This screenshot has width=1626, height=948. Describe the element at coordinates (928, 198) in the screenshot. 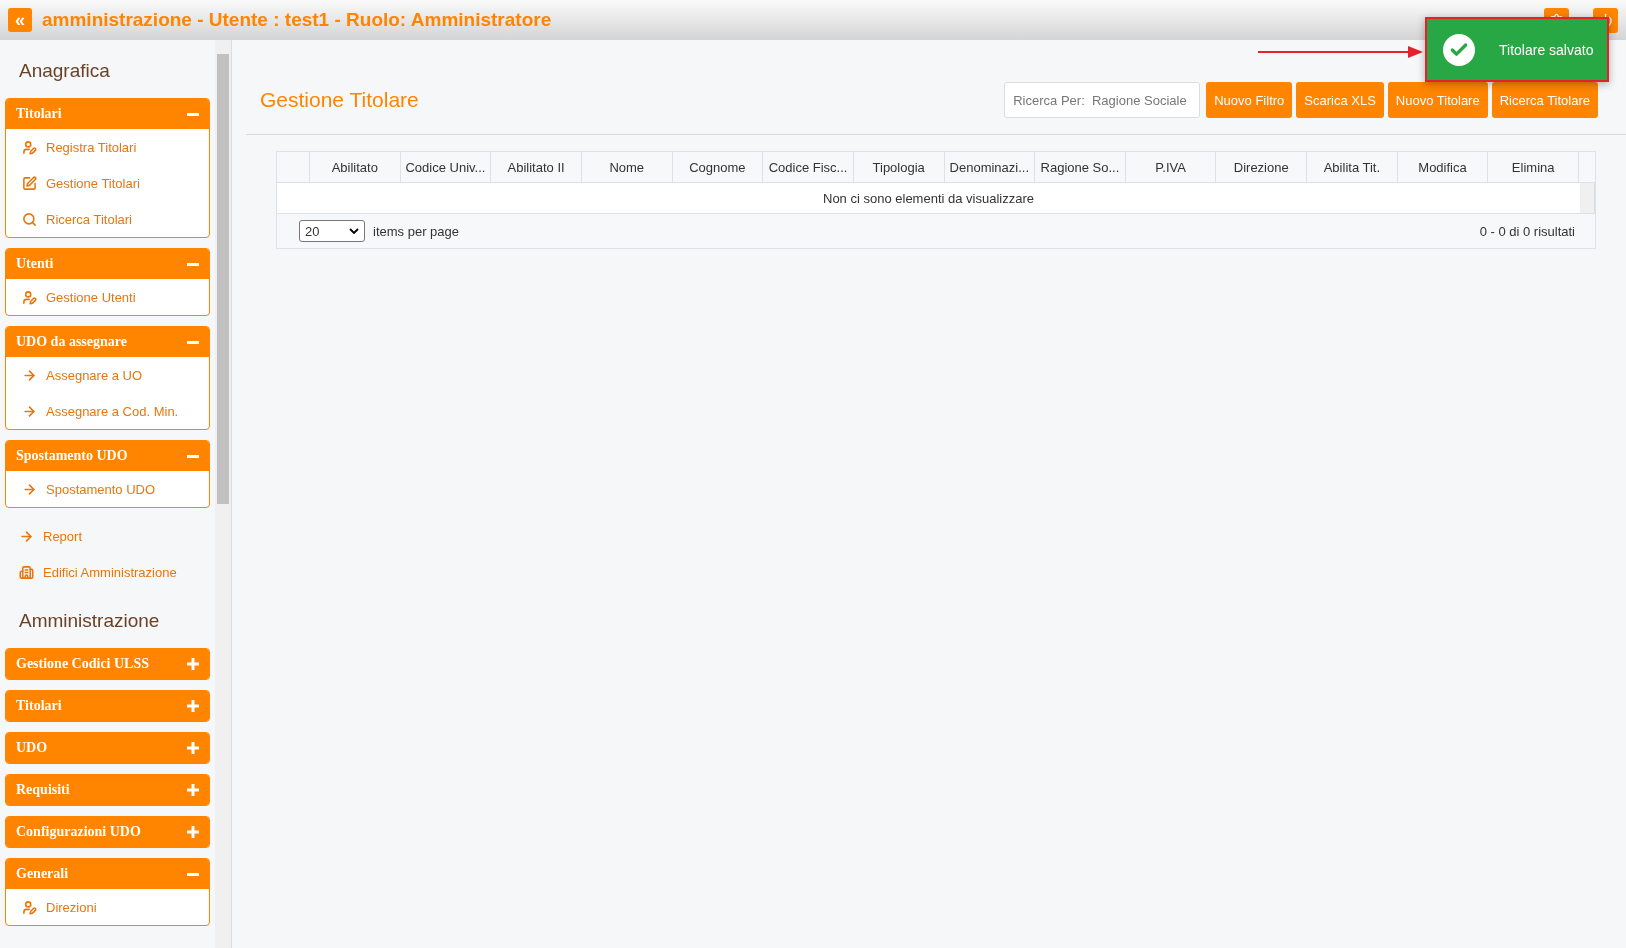

I see `empty-message: Non ci sono elementi da visualizzare` at that location.